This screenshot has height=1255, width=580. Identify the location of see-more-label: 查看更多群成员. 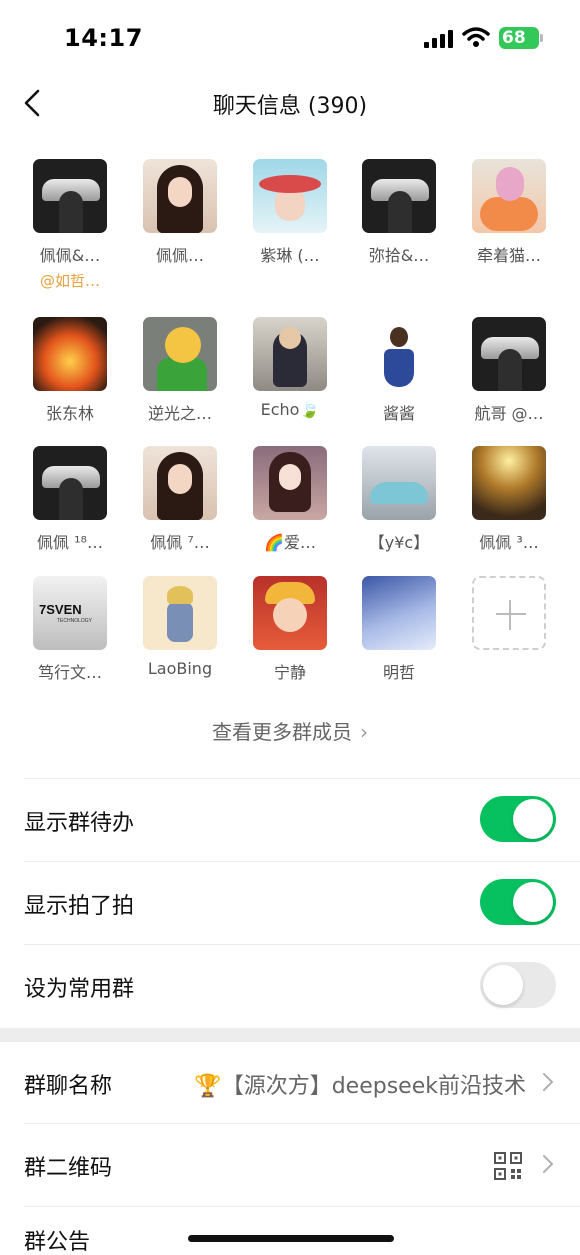
(282, 732).